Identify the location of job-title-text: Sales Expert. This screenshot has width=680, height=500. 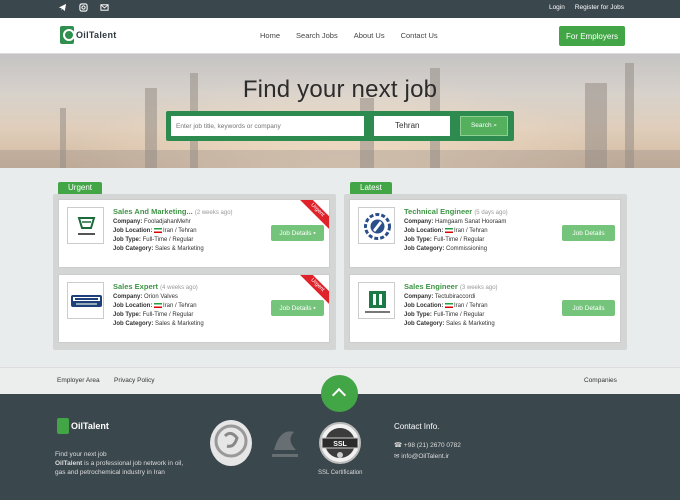
(136, 286).